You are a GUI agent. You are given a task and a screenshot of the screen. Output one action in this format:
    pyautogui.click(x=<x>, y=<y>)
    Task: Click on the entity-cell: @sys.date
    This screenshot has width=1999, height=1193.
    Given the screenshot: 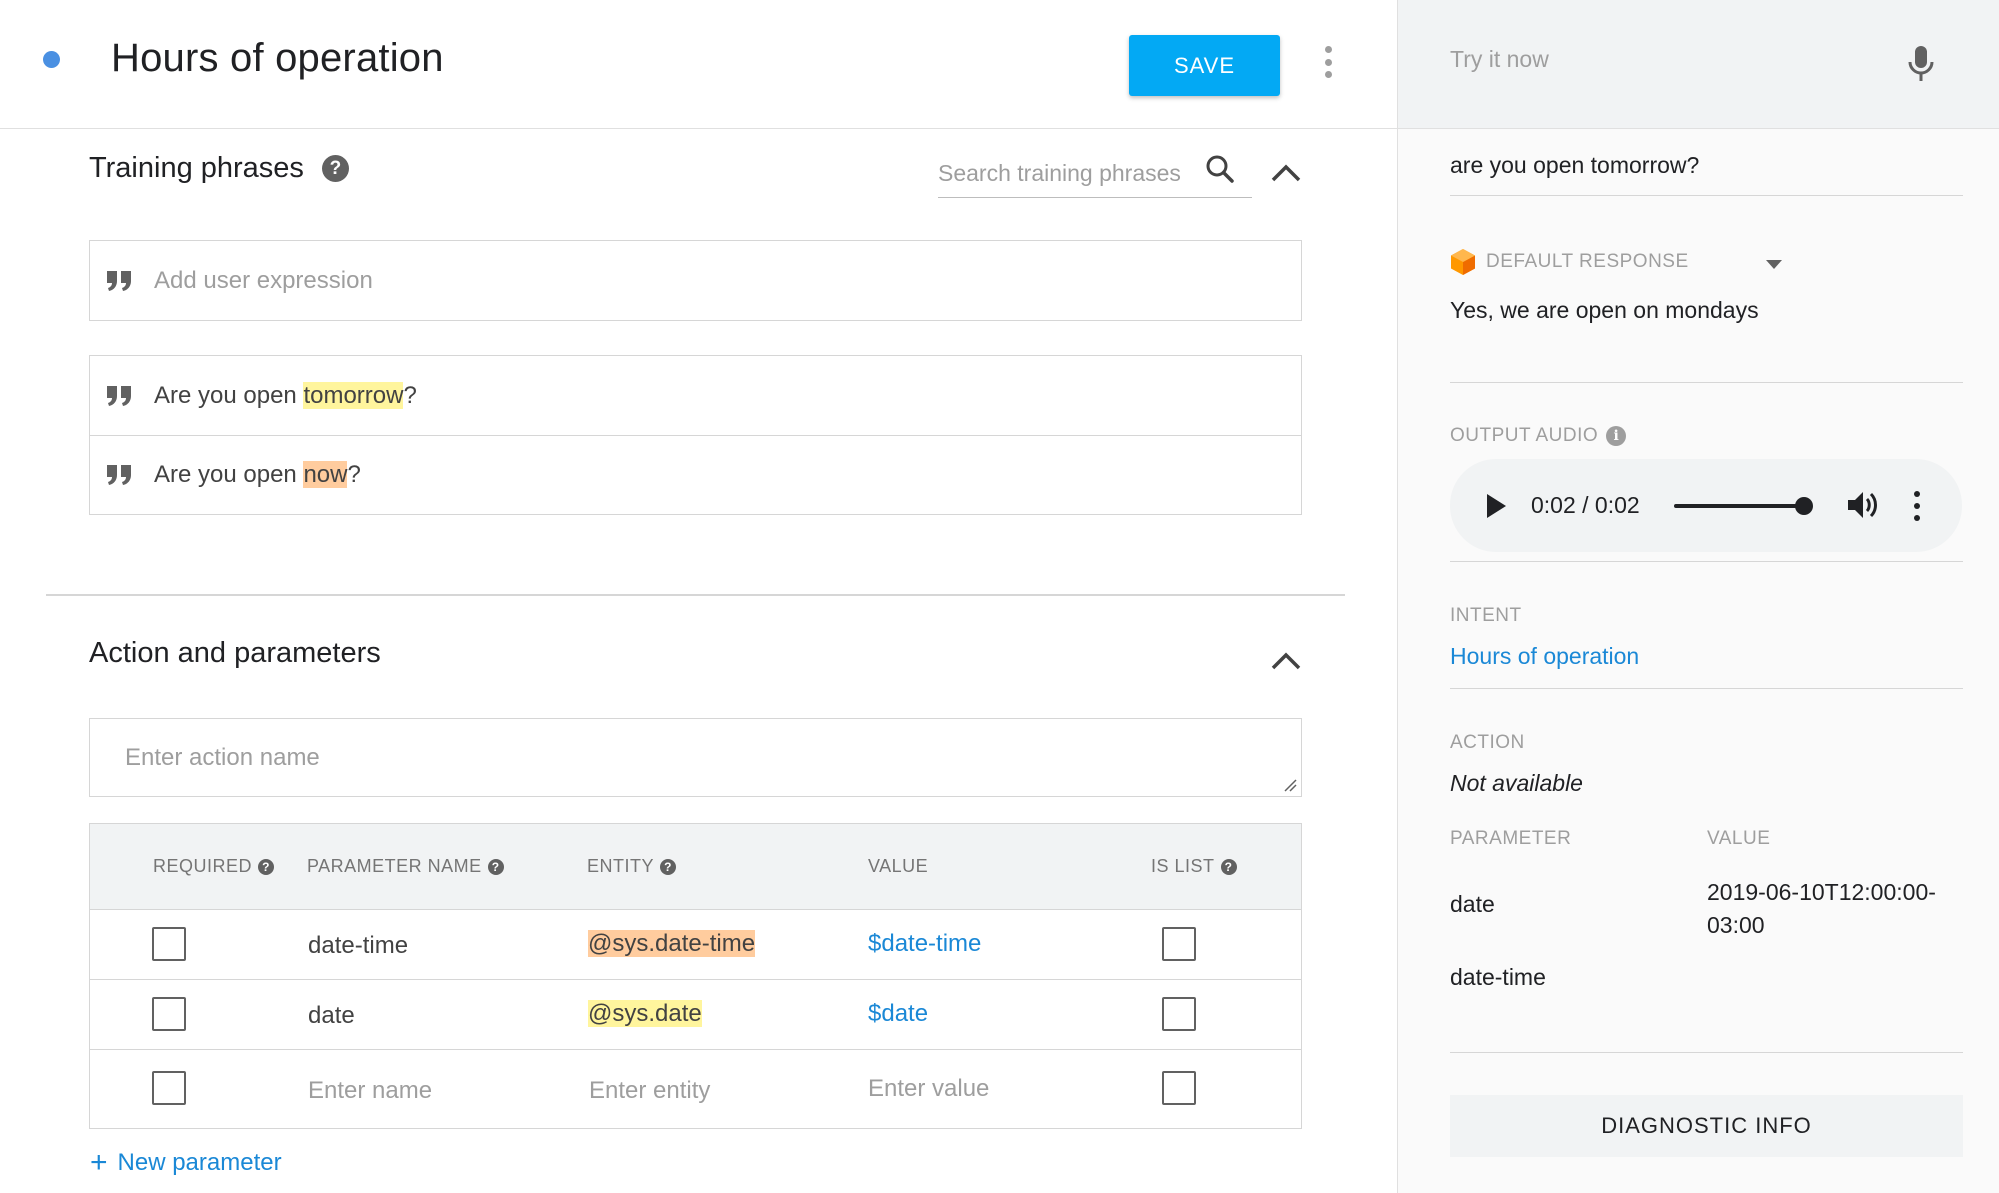 What is the action you would take?
    pyautogui.click(x=645, y=1014)
    